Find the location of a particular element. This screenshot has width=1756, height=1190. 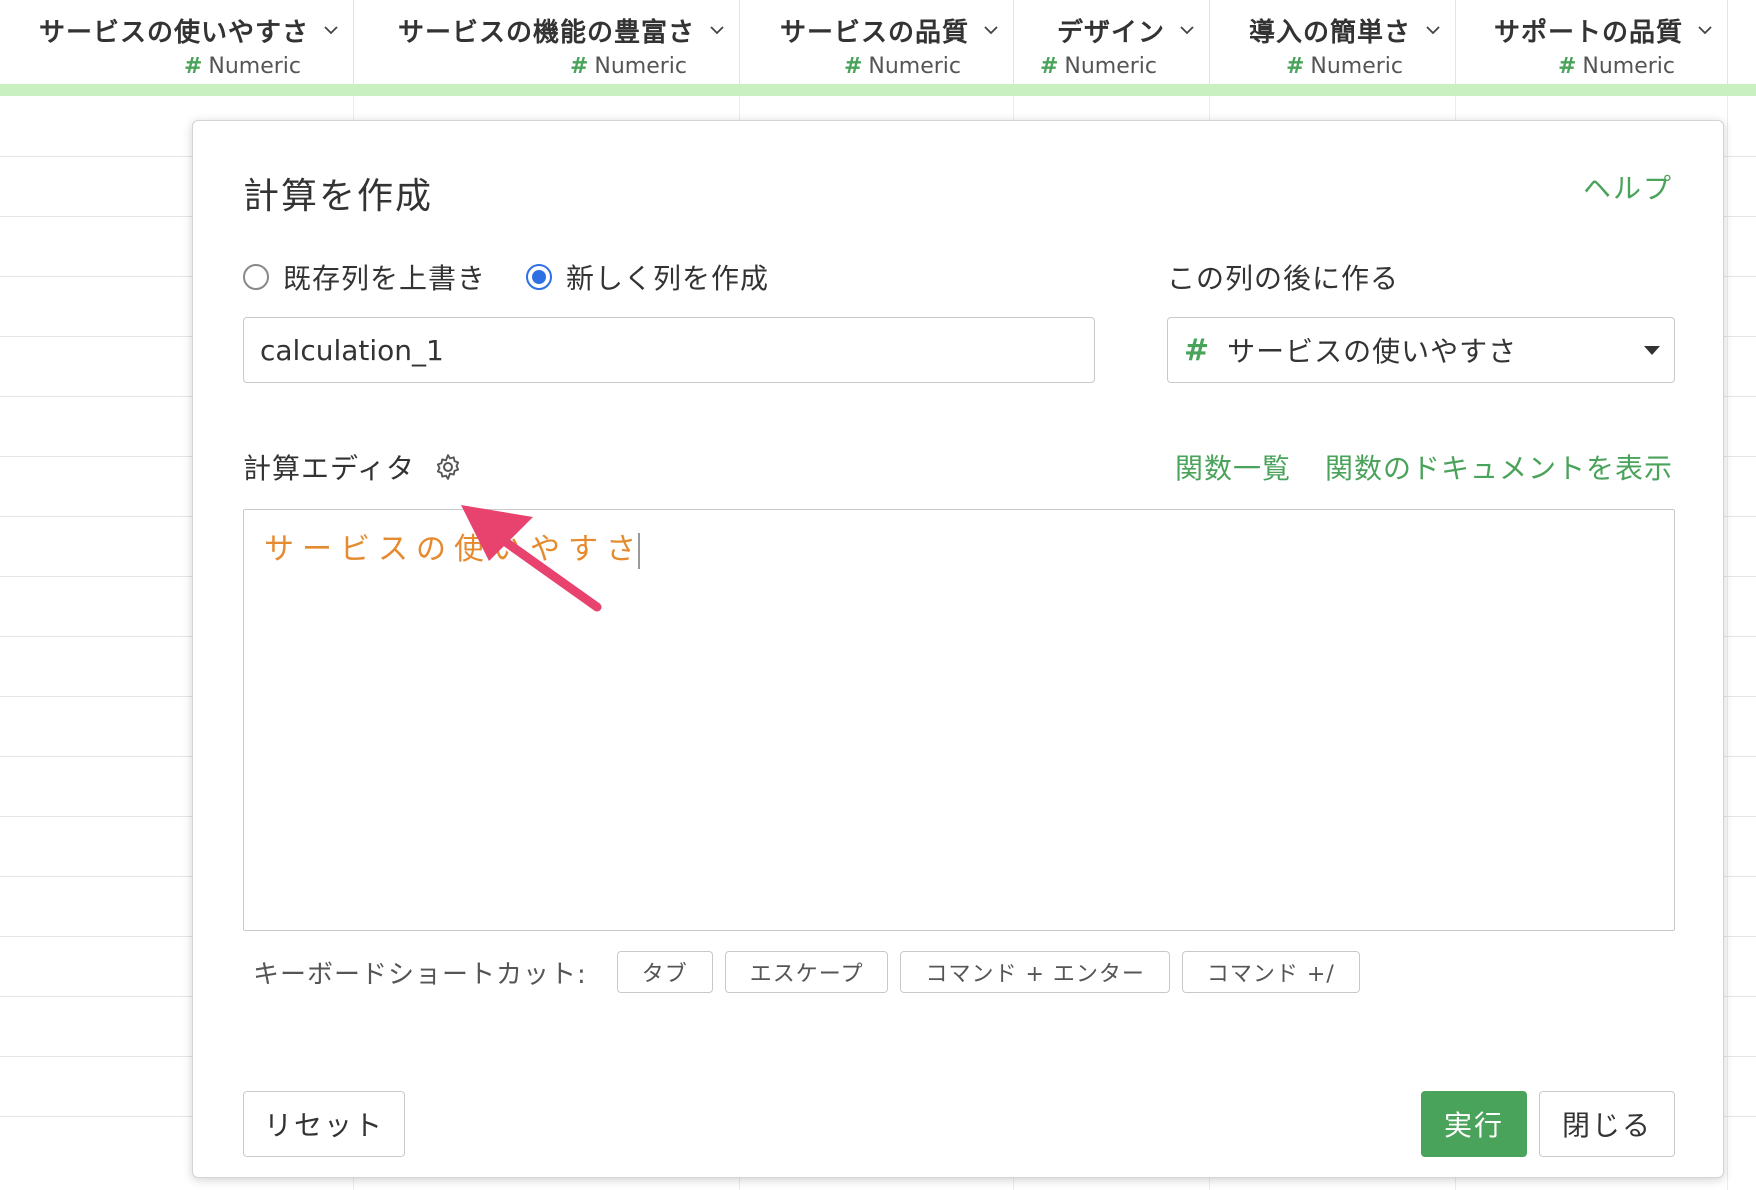

run-button: 実行 is located at coordinates (1474, 1124).